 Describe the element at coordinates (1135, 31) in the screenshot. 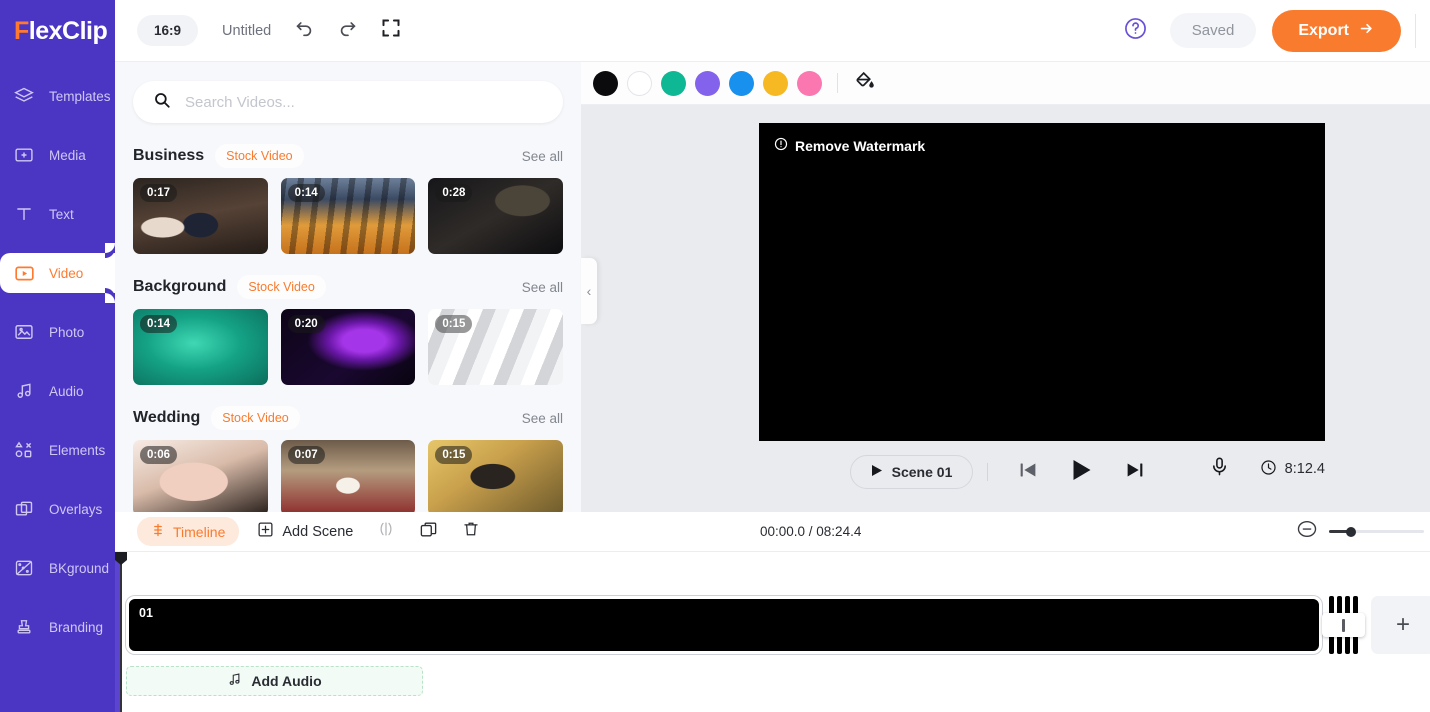

I see `help-button` at that location.